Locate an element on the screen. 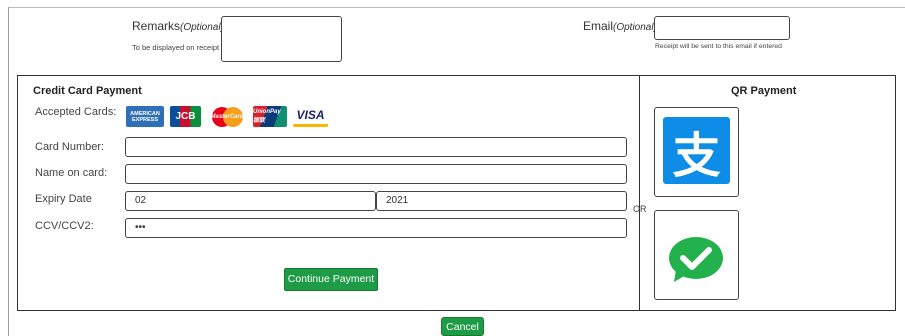 The image size is (905, 336). card-number-input is located at coordinates (376, 147).